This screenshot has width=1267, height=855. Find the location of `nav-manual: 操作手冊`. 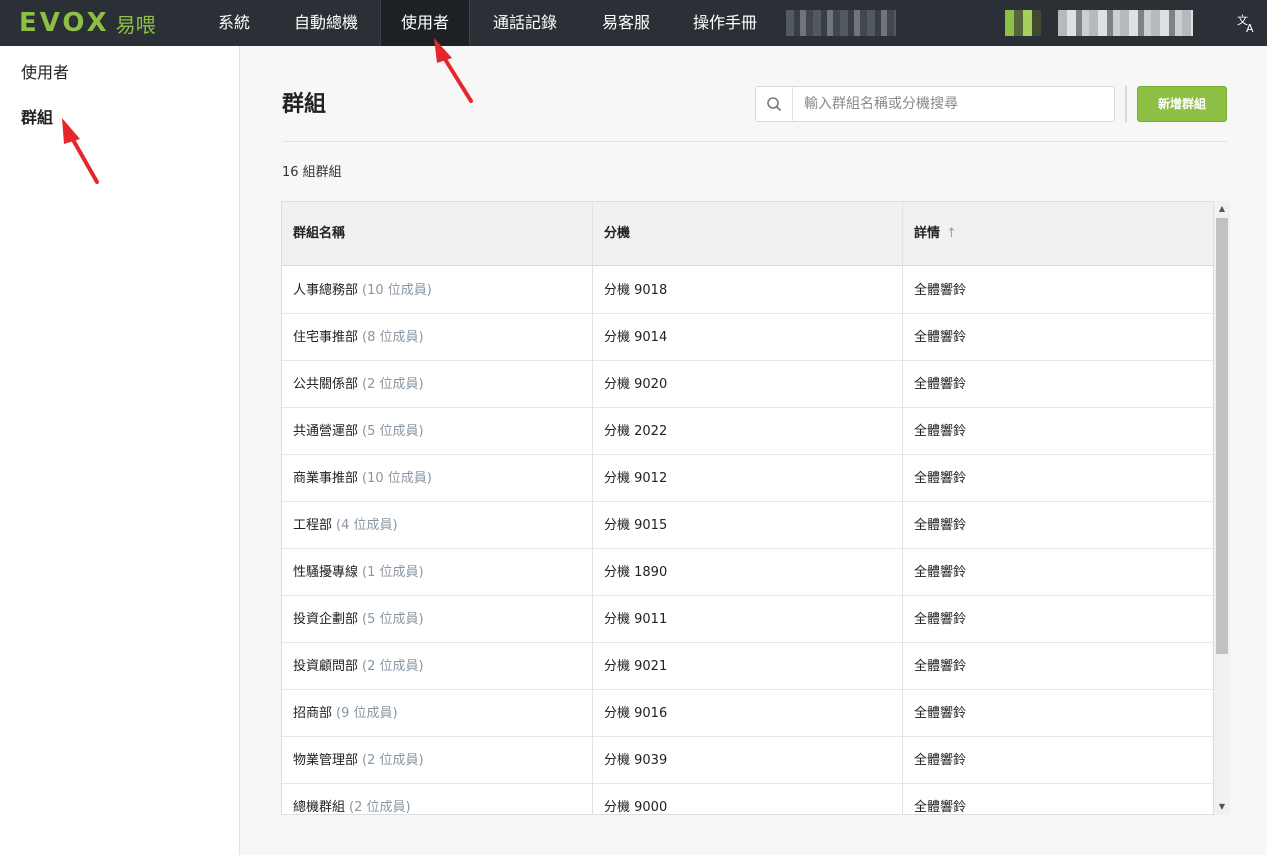

nav-manual: 操作手冊 is located at coordinates (725, 23).